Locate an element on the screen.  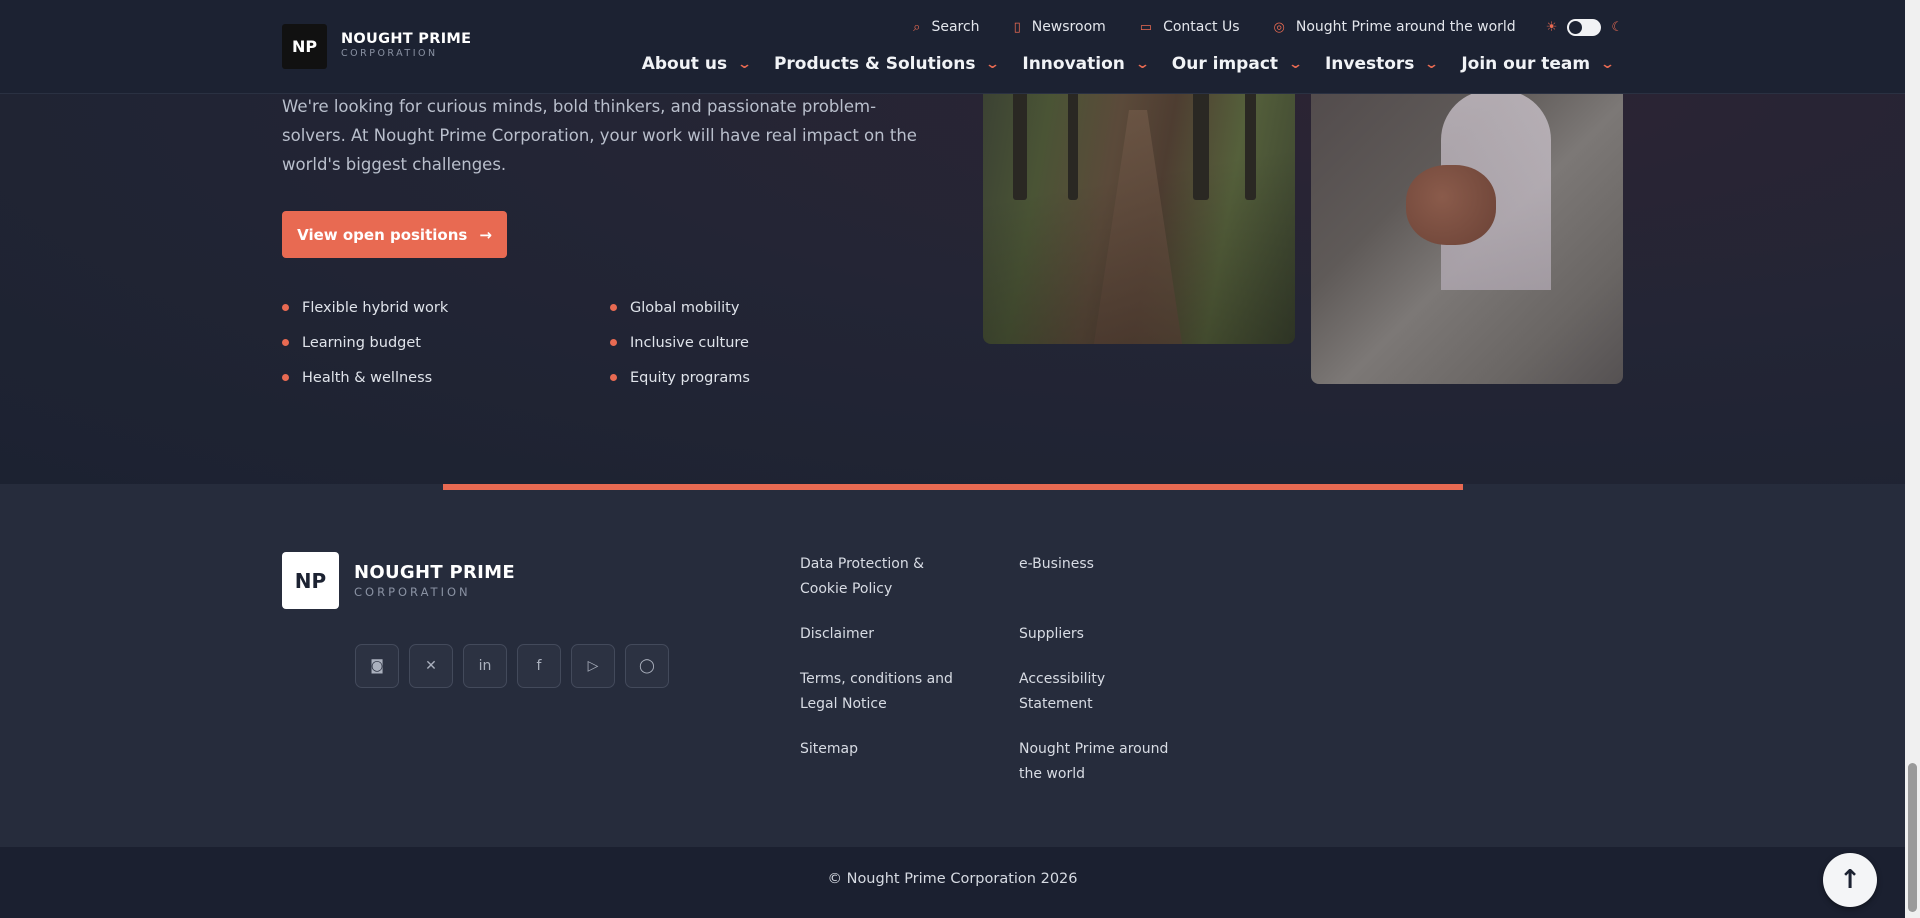
facebook-icon: f is located at coordinates (539, 666).